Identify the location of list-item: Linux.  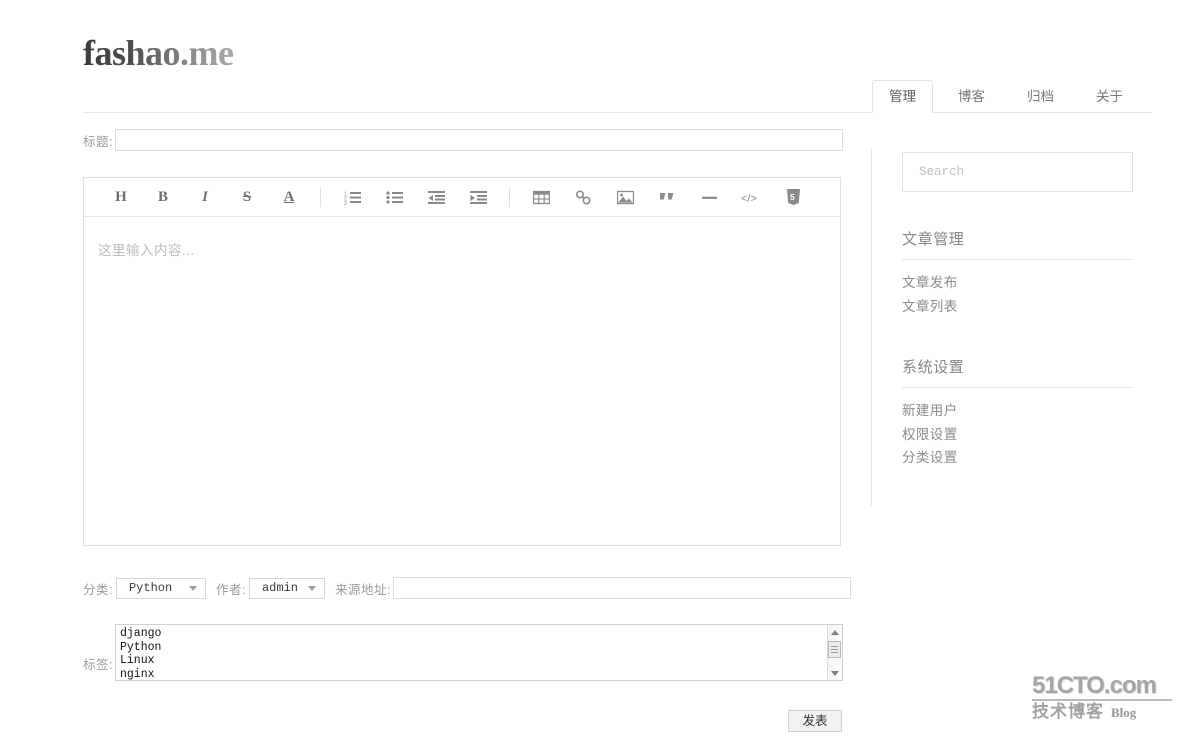
(481, 661).